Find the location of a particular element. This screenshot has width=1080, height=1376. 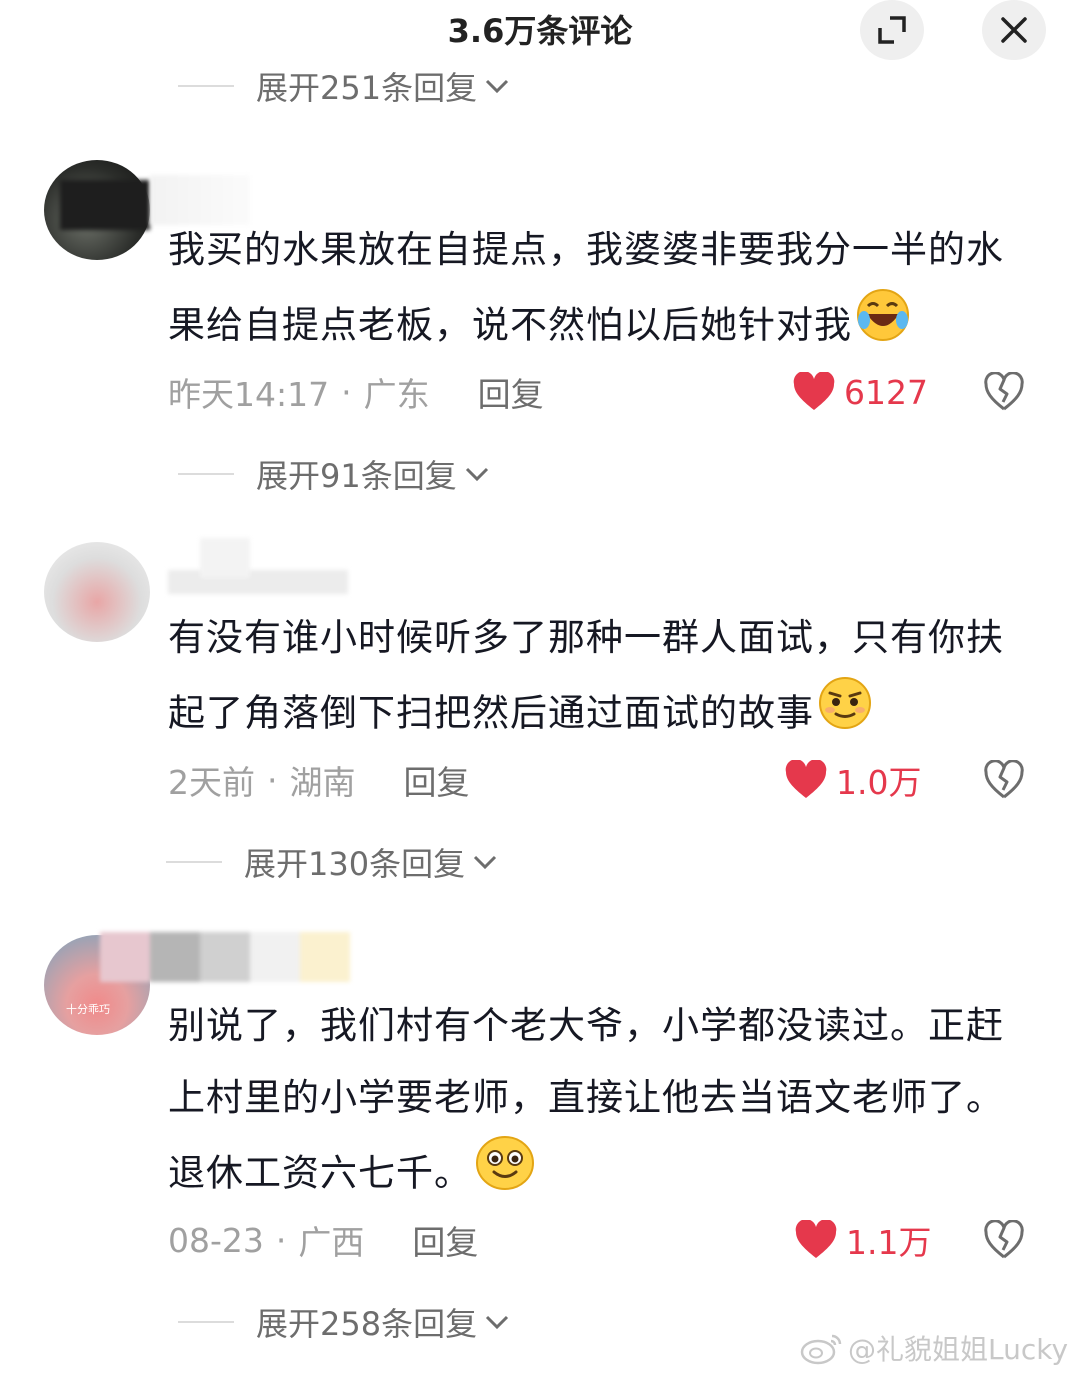

laughing-crying-emoji is located at coordinates (883, 327).